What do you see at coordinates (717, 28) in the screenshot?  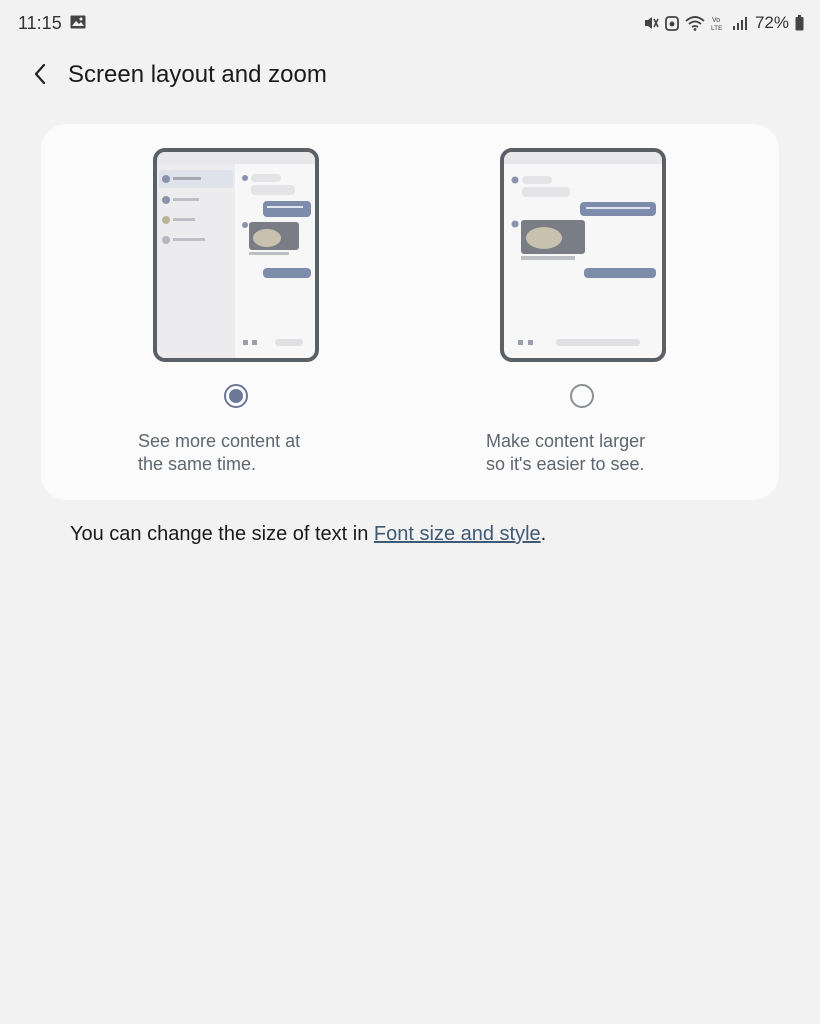 I see `svg-text: LTE` at bounding box center [717, 28].